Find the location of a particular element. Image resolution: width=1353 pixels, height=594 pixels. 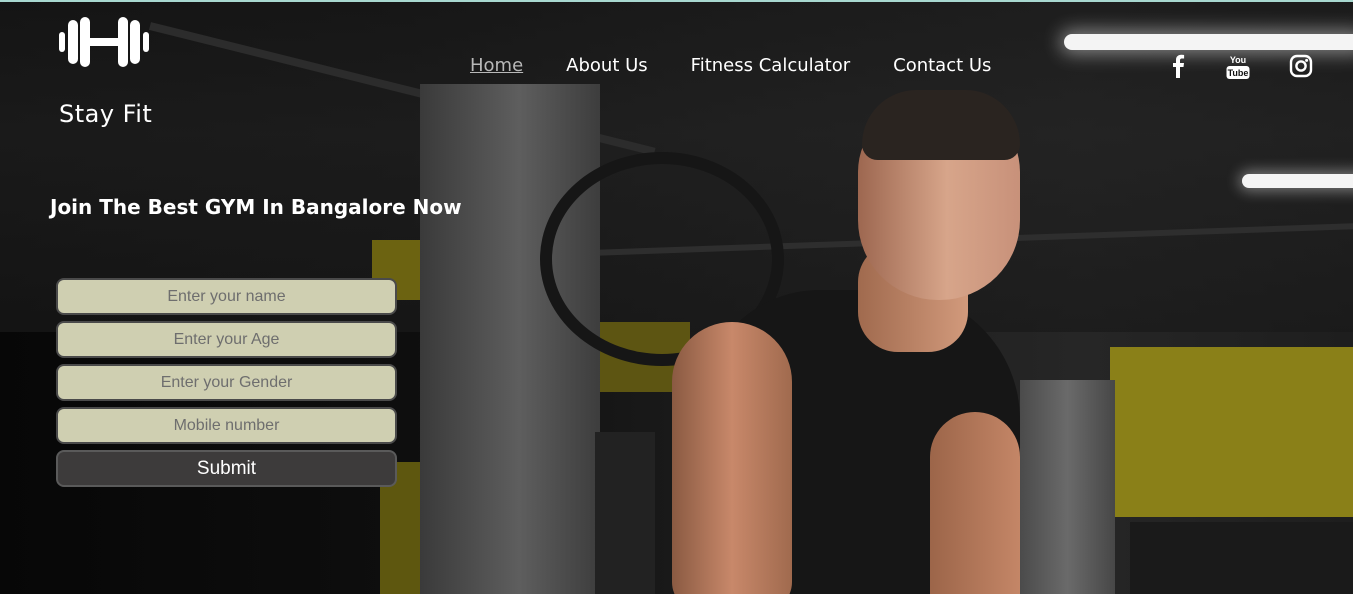

dumbbell-icon is located at coordinates (104, 42).